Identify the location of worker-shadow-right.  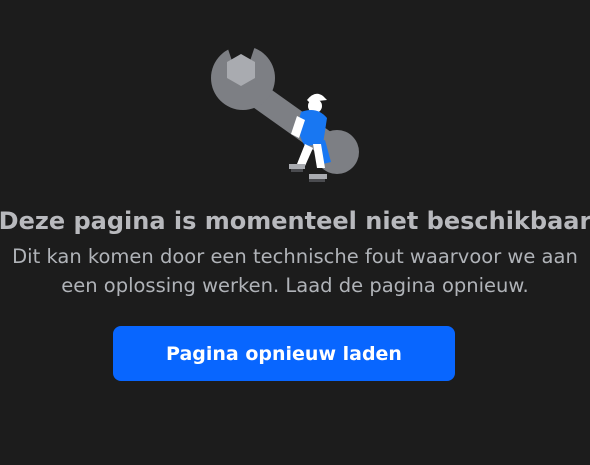
(317, 180).